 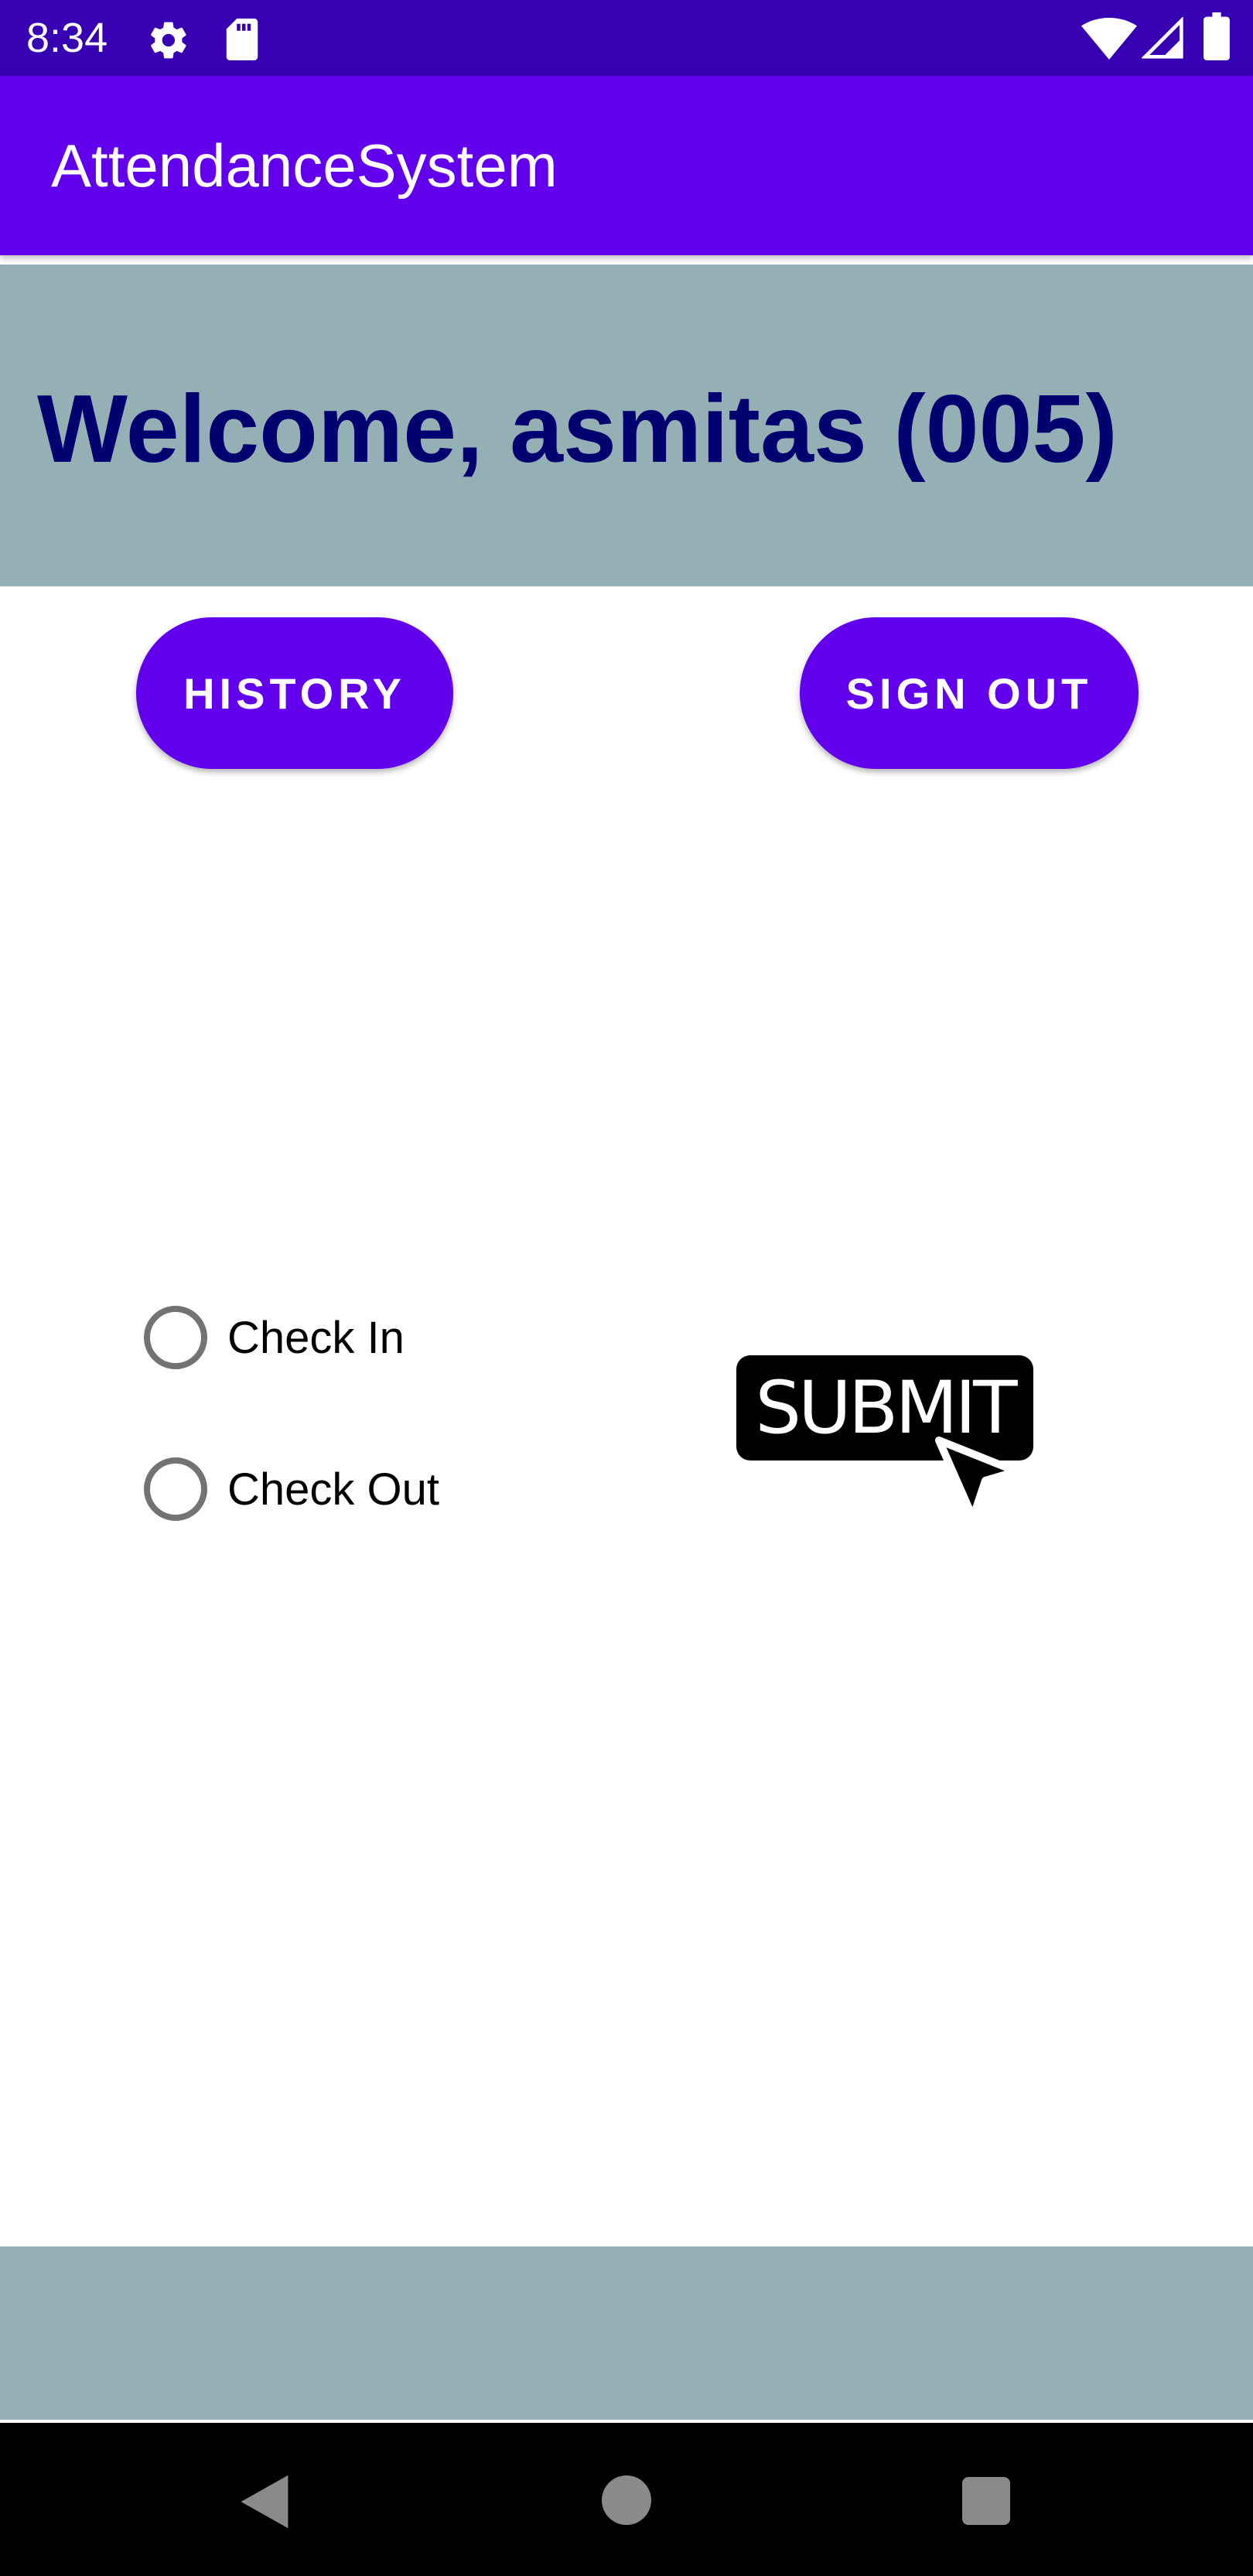 What do you see at coordinates (1216, 36) in the screenshot?
I see `battery-icon` at bounding box center [1216, 36].